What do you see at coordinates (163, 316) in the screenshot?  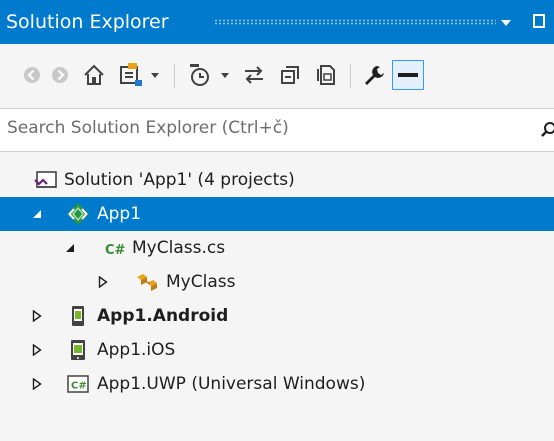 I see `tree-item-label: App1.Android` at bounding box center [163, 316].